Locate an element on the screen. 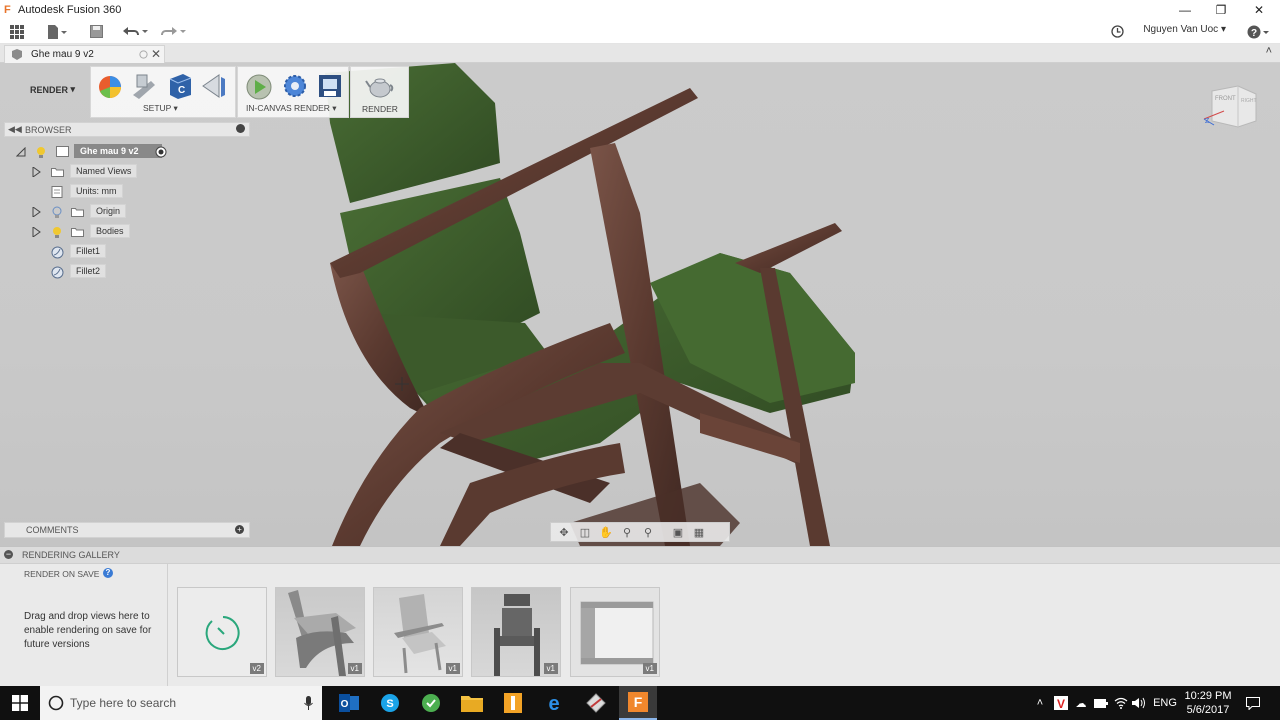  separator is located at coordinates (663, 532).